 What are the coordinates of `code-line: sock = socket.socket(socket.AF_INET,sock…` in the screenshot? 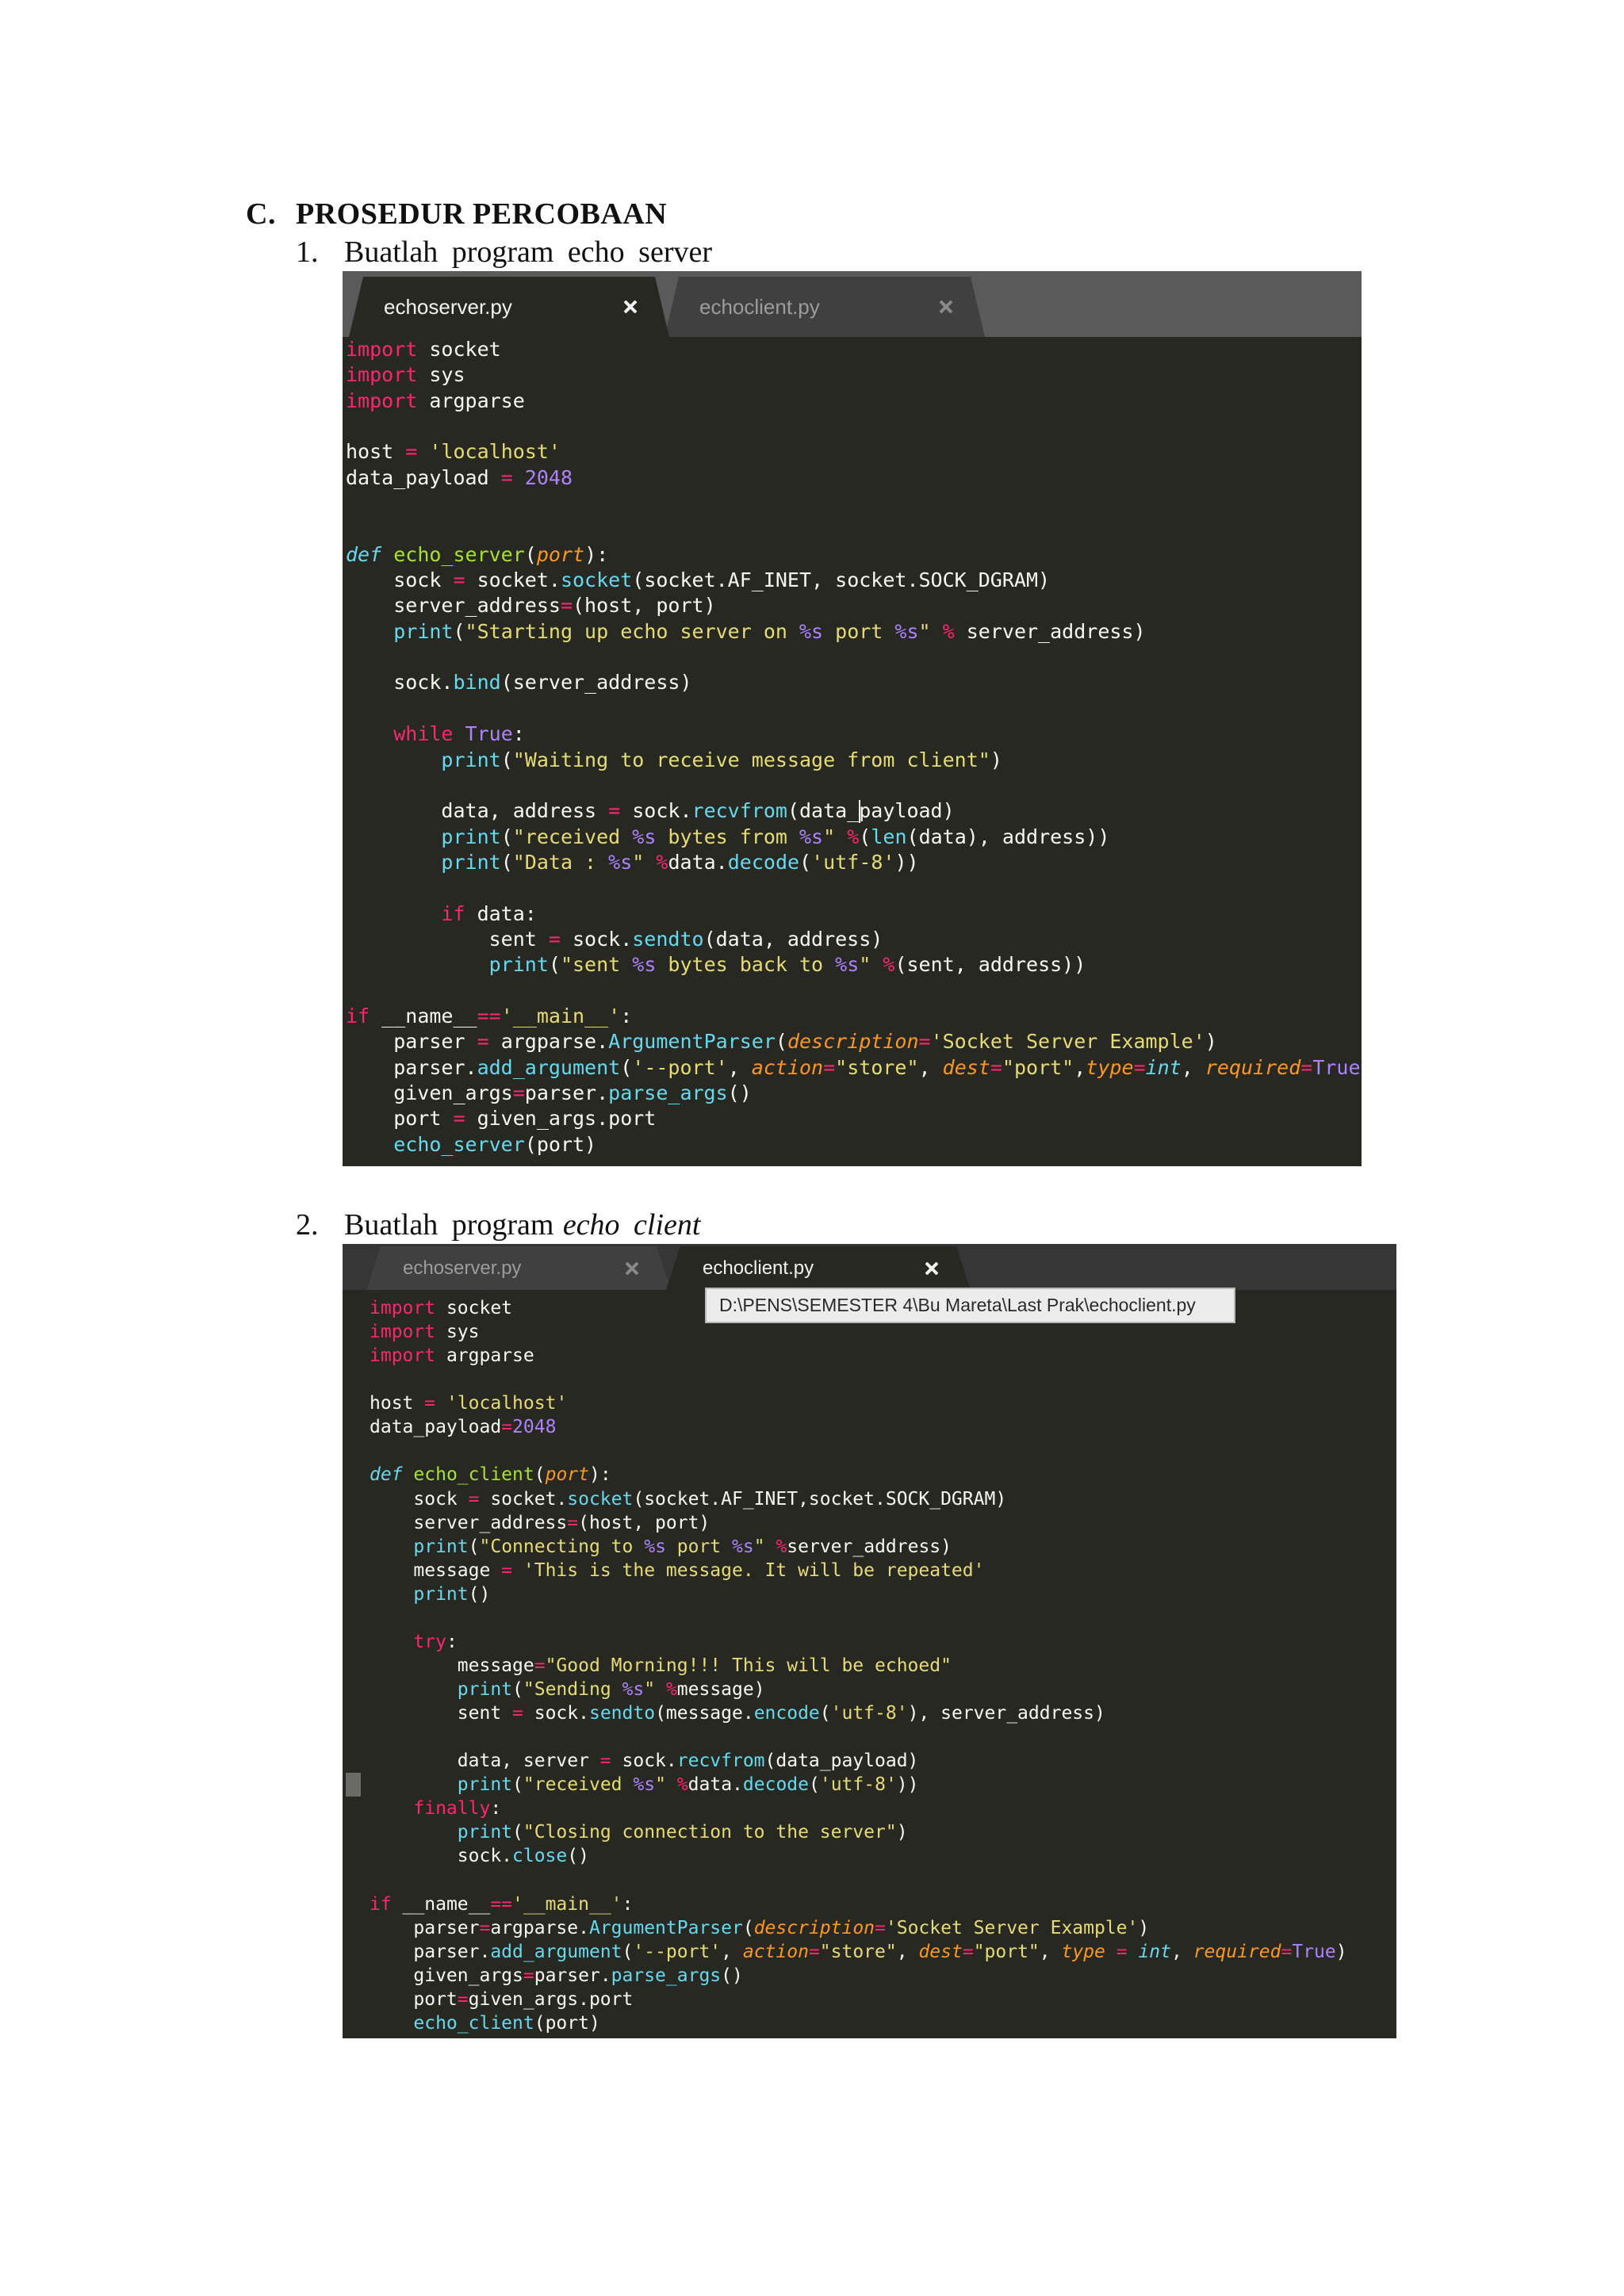 It's located at (883, 1499).